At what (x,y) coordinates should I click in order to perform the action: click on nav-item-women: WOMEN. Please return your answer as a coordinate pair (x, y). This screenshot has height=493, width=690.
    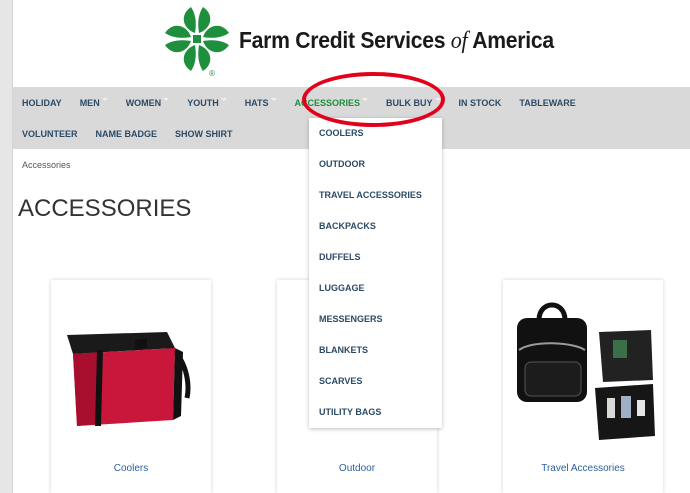
    Looking at the image, I should click on (148, 102).